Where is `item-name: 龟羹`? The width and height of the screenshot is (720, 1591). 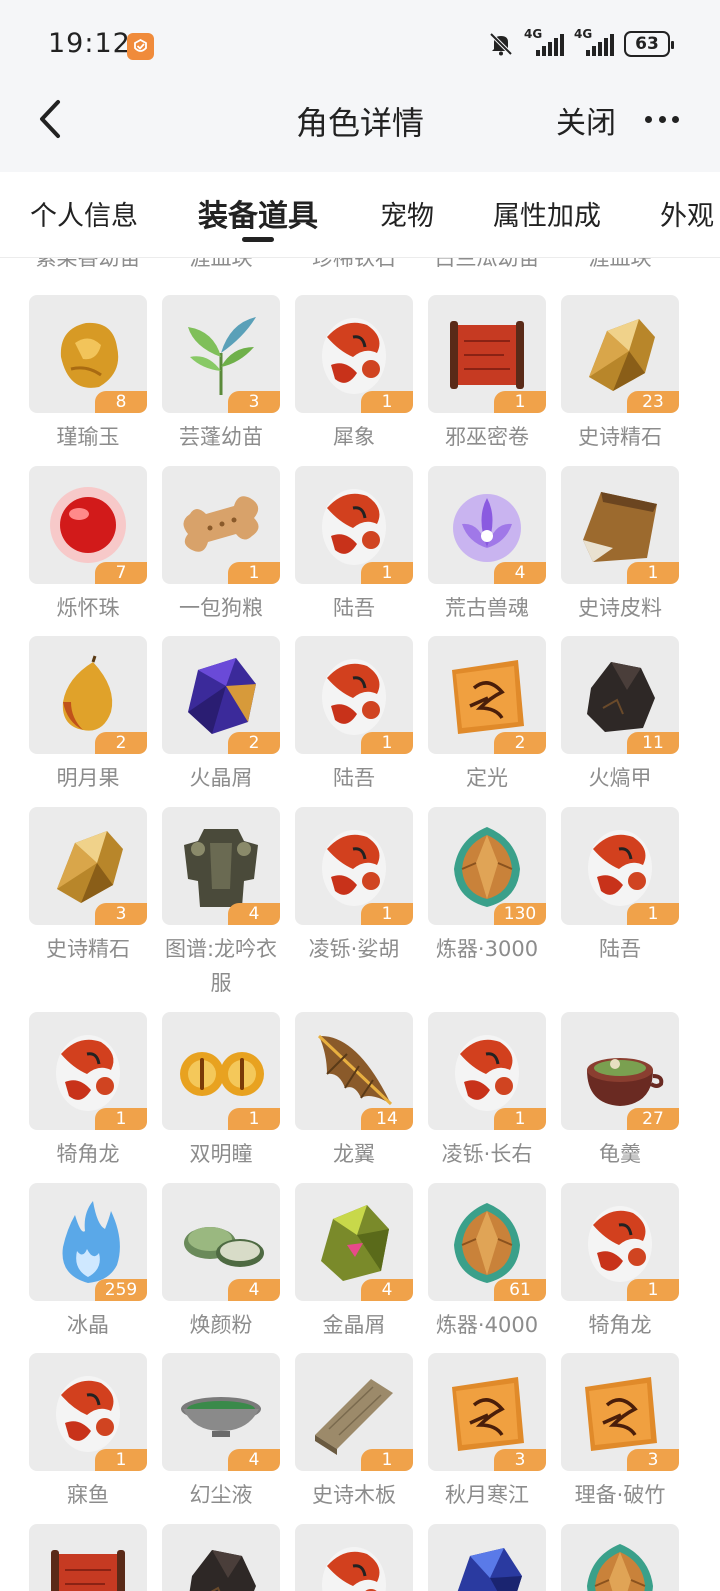 item-name: 龟羹 is located at coordinates (620, 1154).